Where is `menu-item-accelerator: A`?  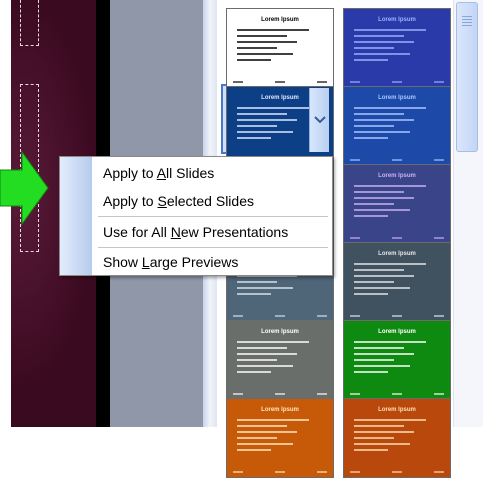 menu-item-accelerator: A is located at coordinates (161, 173).